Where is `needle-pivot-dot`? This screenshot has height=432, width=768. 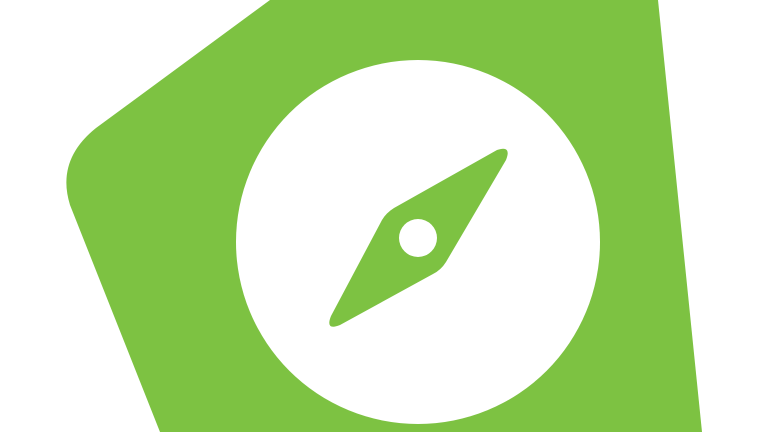 needle-pivot-dot is located at coordinates (418, 238).